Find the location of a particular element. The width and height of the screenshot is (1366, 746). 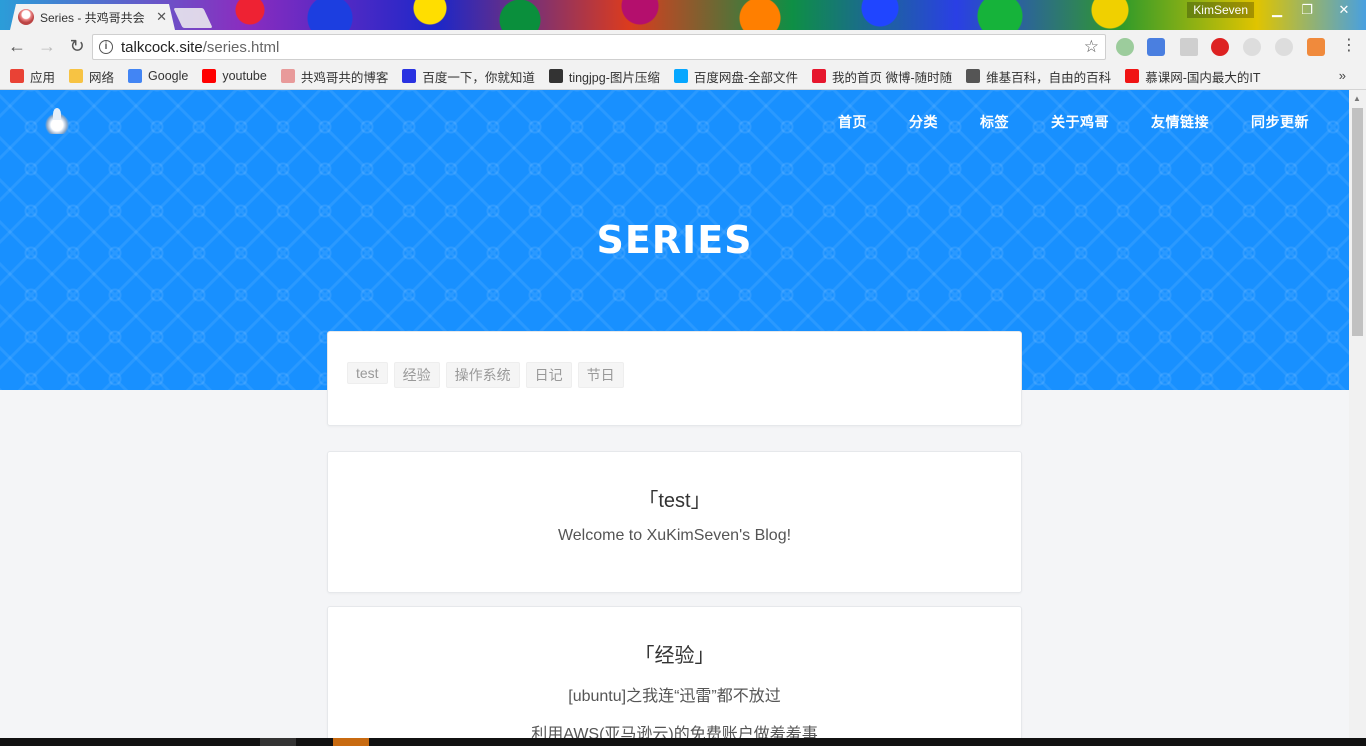

browser-tab: Series - 共鸡哥共会 ✕ is located at coordinates (92, 17).